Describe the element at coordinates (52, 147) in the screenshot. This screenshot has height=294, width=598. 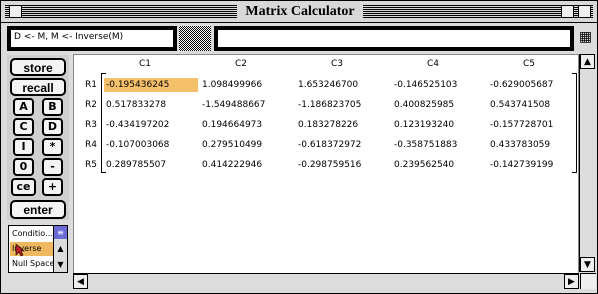
I see `multiply-button: *` at that location.